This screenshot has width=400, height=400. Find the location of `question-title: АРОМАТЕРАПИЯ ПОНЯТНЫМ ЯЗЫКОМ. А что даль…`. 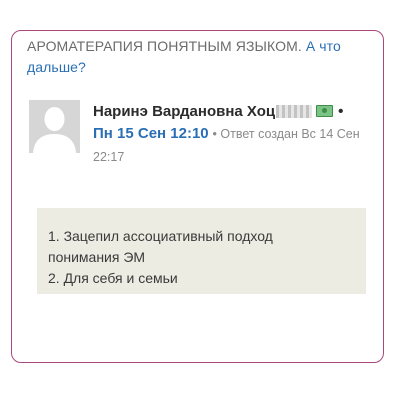

question-title: АРОМАТЕРАПИЯ ПОНЯТНЫМ ЯЗЫКОМ. А что даль… is located at coordinates (187, 57).